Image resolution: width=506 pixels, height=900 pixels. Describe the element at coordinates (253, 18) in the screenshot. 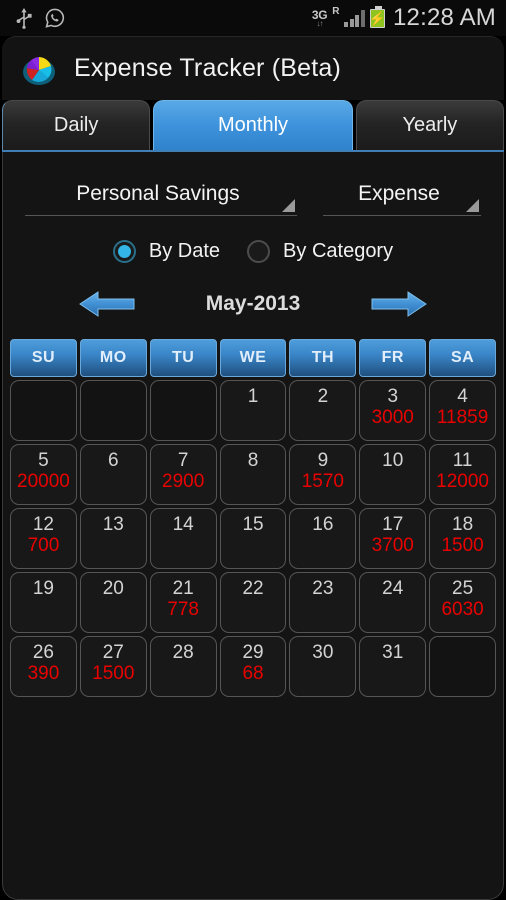

I see `status-bar: 3G ↓↑ R ⚡ 12:28 AM` at that location.